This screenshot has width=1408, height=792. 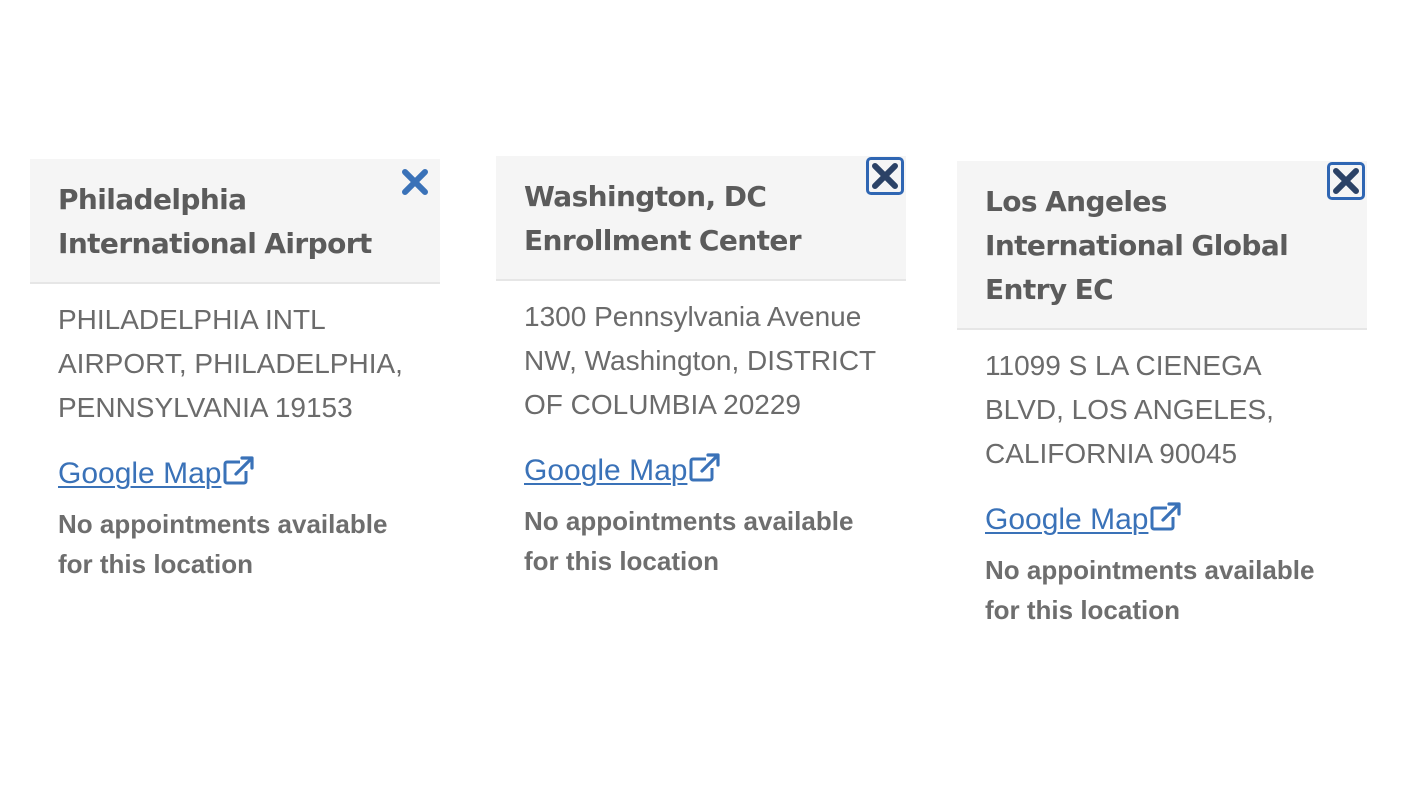 I want to click on location-card-header: Philadelphia International Airport, so click(x=235, y=221).